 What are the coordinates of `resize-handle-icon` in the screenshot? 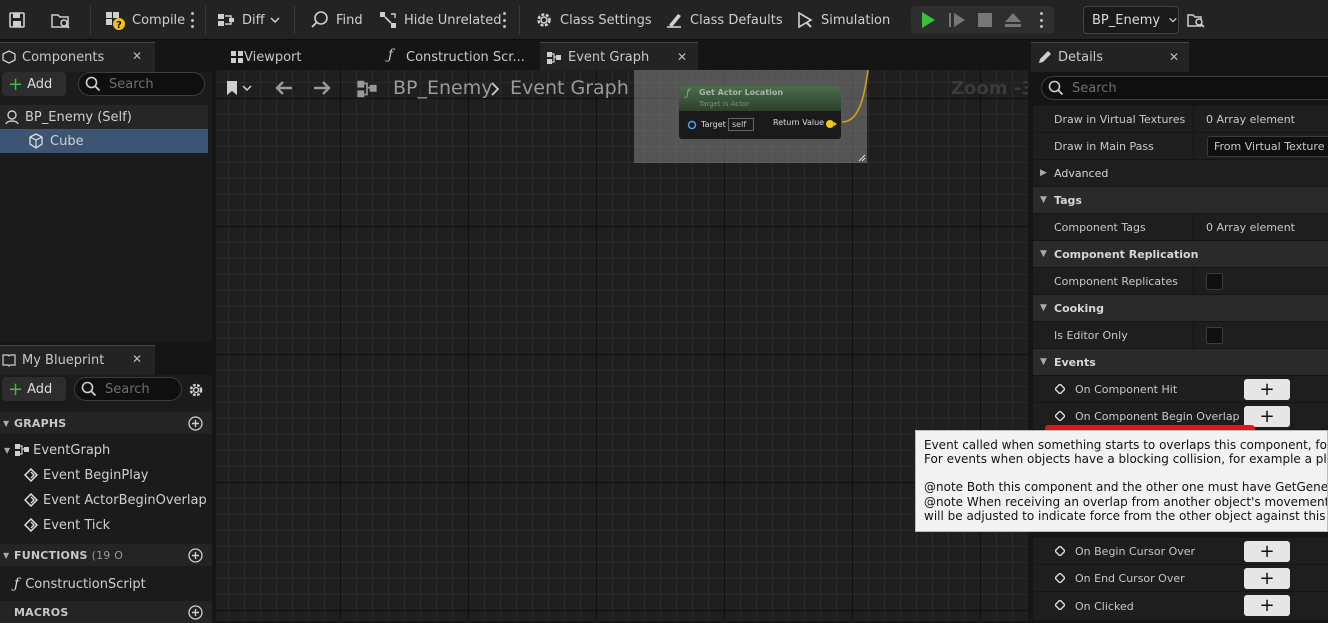 It's located at (862, 158).